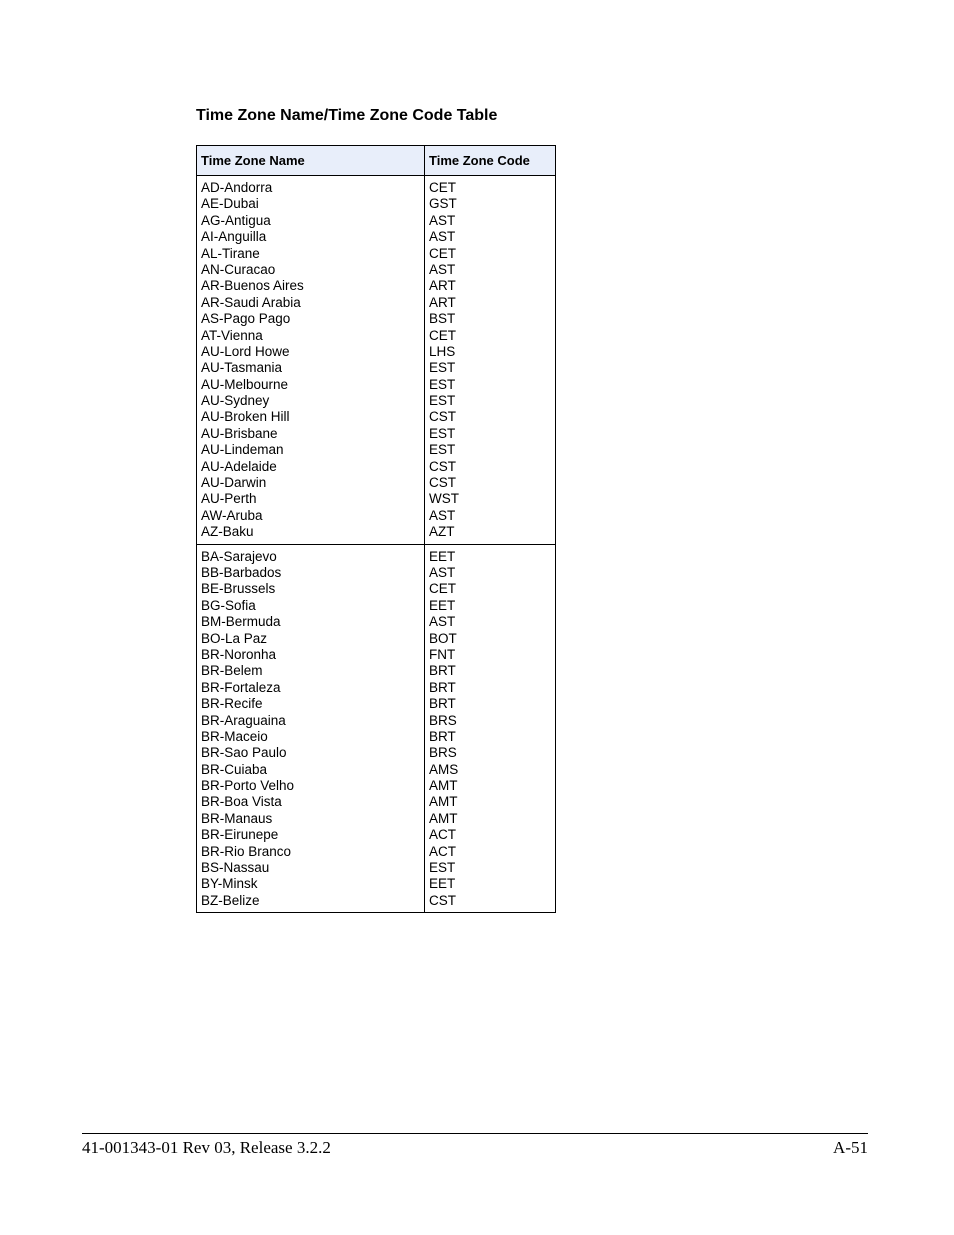  I want to click on time-zone-name: BR-Noronha, so click(239, 654).